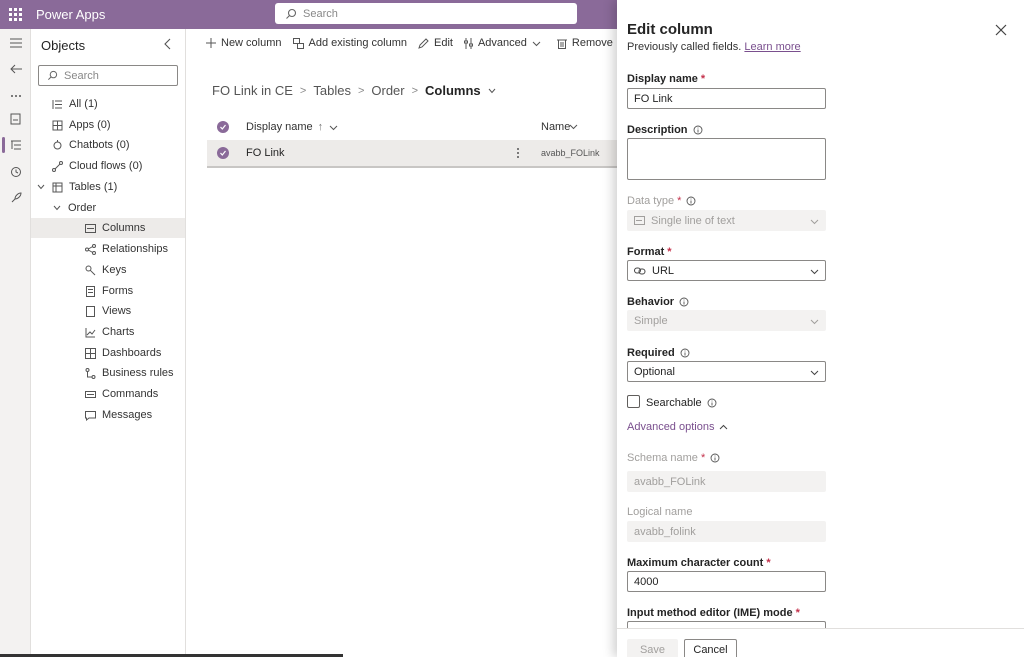  I want to click on tree-item-order: Order, so click(108, 208).